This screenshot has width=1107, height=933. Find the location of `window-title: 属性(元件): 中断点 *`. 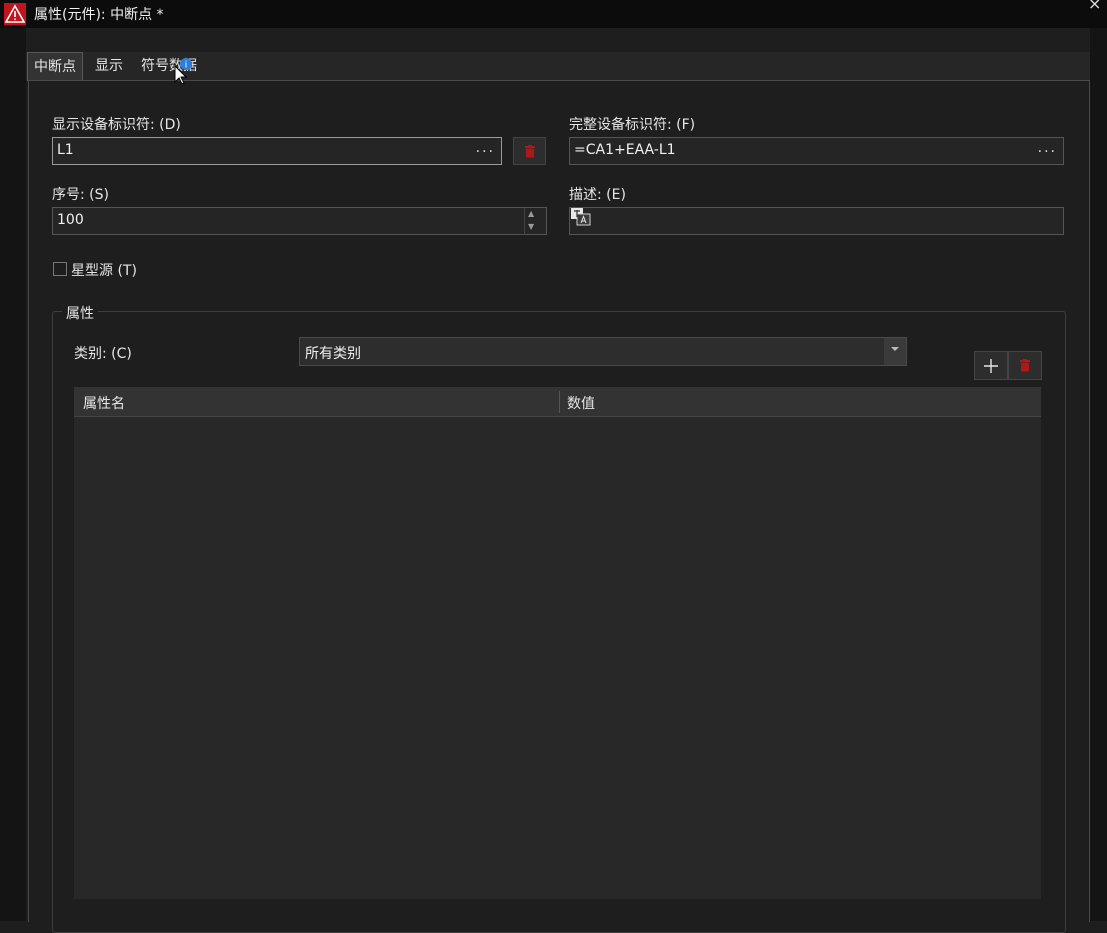

window-title: 属性(元件): 中断点 * is located at coordinates (99, 15).